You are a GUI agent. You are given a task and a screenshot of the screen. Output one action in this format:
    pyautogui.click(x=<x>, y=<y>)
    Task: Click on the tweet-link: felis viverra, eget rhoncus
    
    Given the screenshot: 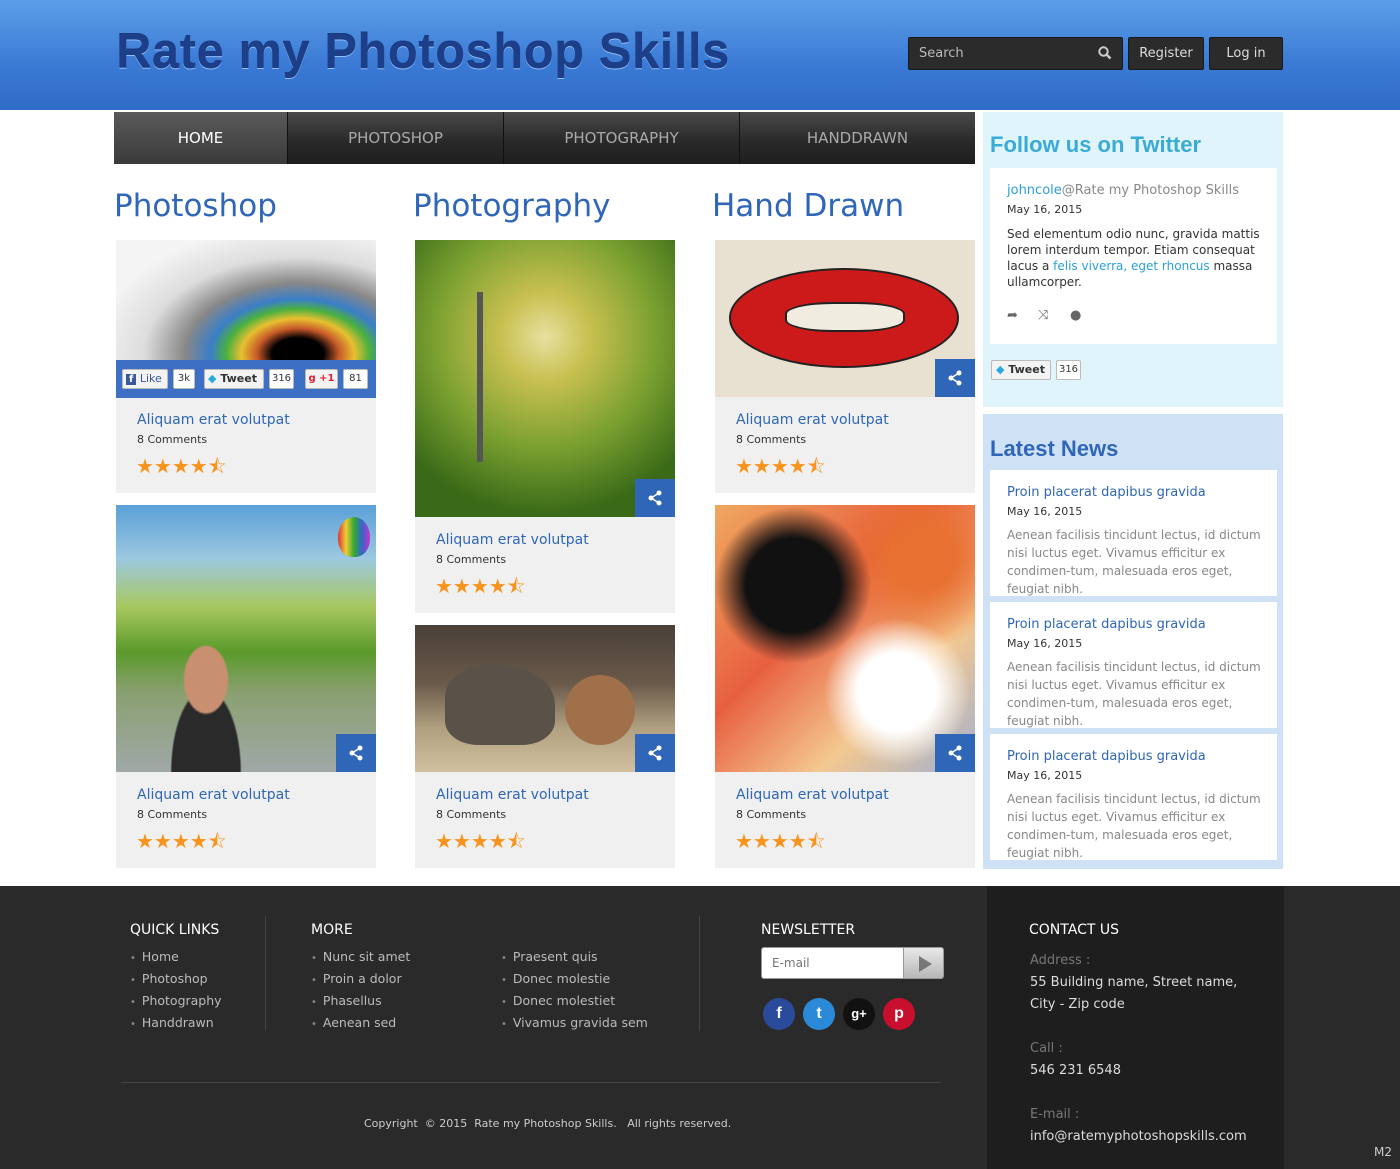 What is the action you would take?
    pyautogui.click(x=1131, y=266)
    